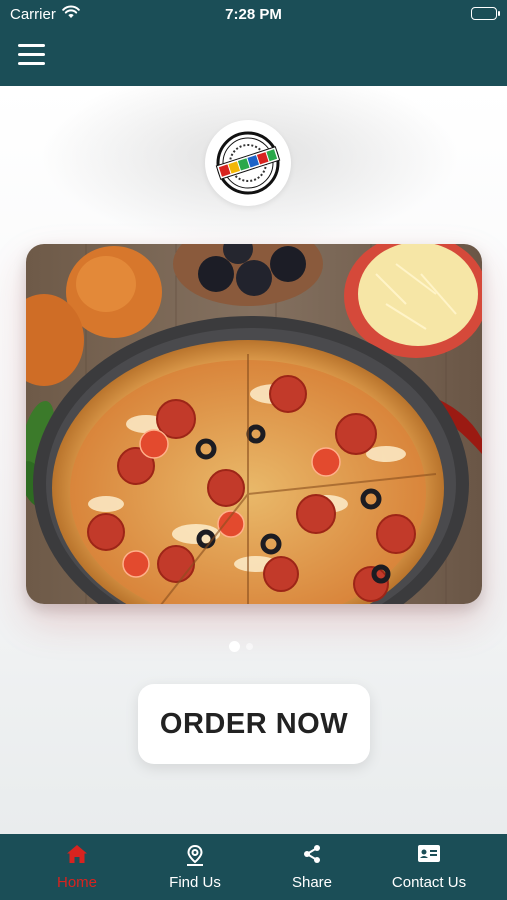 Image resolution: width=507 pixels, height=900 pixels. I want to click on status-bar: Carrier 7:28 PM, so click(253, 15).